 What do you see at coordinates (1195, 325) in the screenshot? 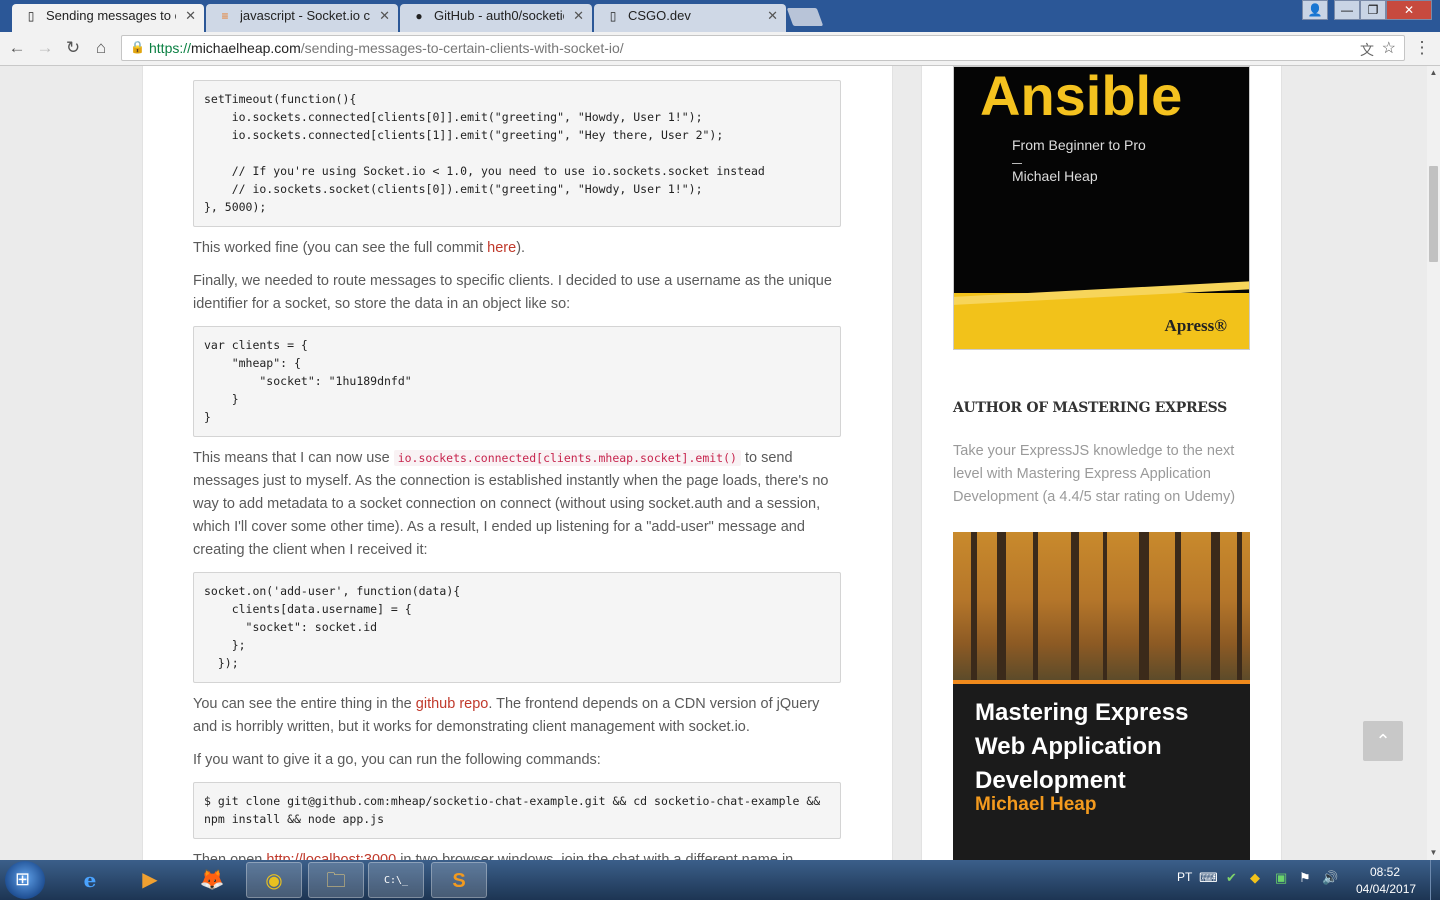
I see `publisher-logo: Apress®` at bounding box center [1195, 325].